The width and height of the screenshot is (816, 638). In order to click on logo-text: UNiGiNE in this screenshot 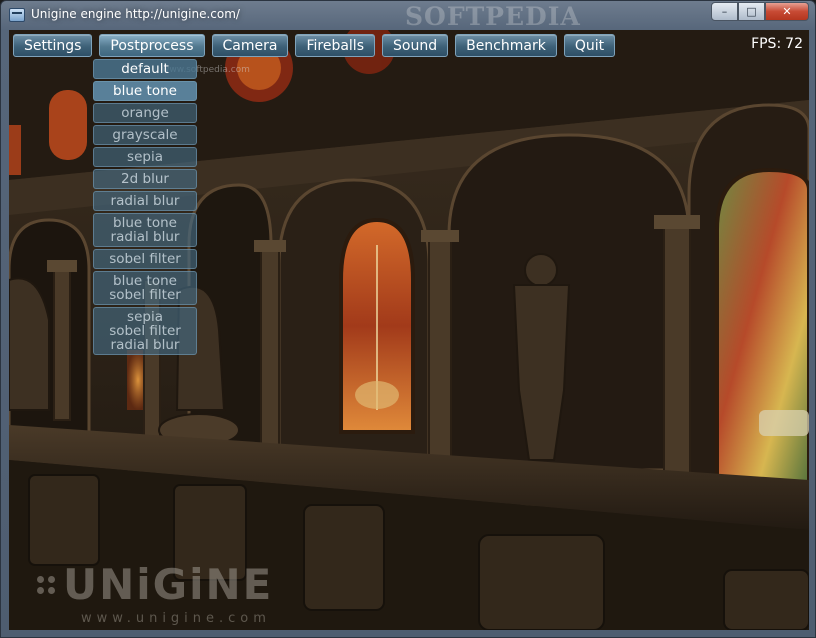, I will do `click(168, 584)`.